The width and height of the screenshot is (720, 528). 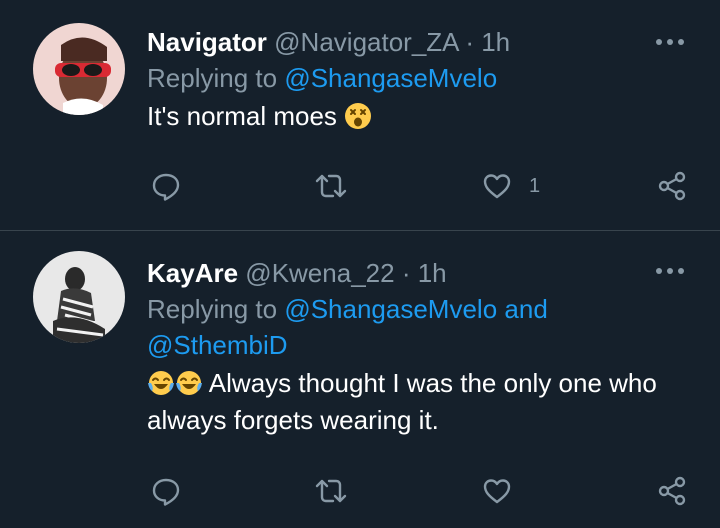 I want to click on tweet-actions, so click(x=360, y=491).